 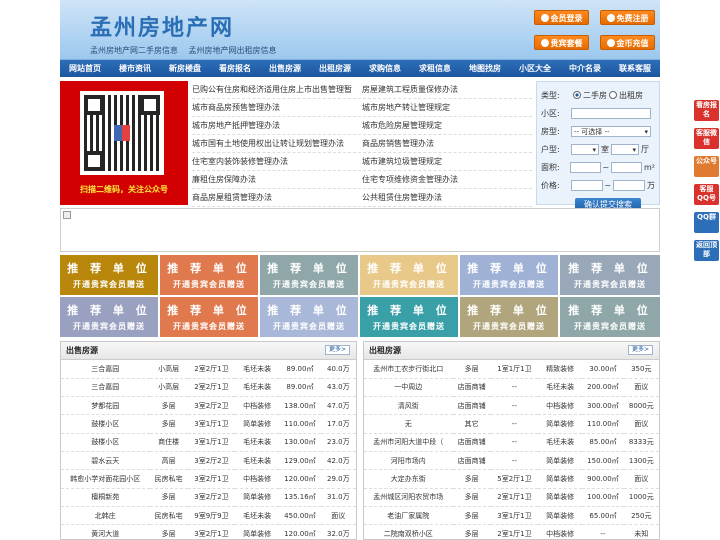 What do you see at coordinates (408, 461) in the screenshot?
I see `table-cell: 河阳市场内` at bounding box center [408, 461].